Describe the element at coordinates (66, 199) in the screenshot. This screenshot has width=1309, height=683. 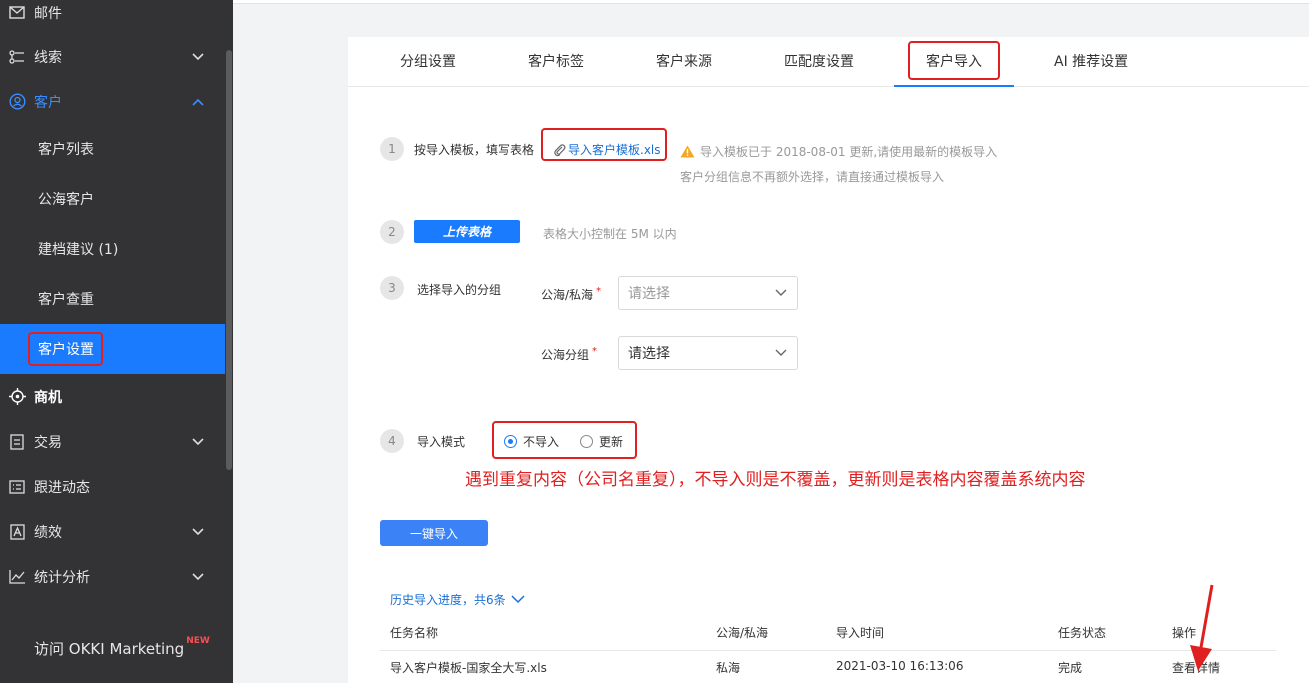
I see `sidebar-item-label: 公海客户` at that location.